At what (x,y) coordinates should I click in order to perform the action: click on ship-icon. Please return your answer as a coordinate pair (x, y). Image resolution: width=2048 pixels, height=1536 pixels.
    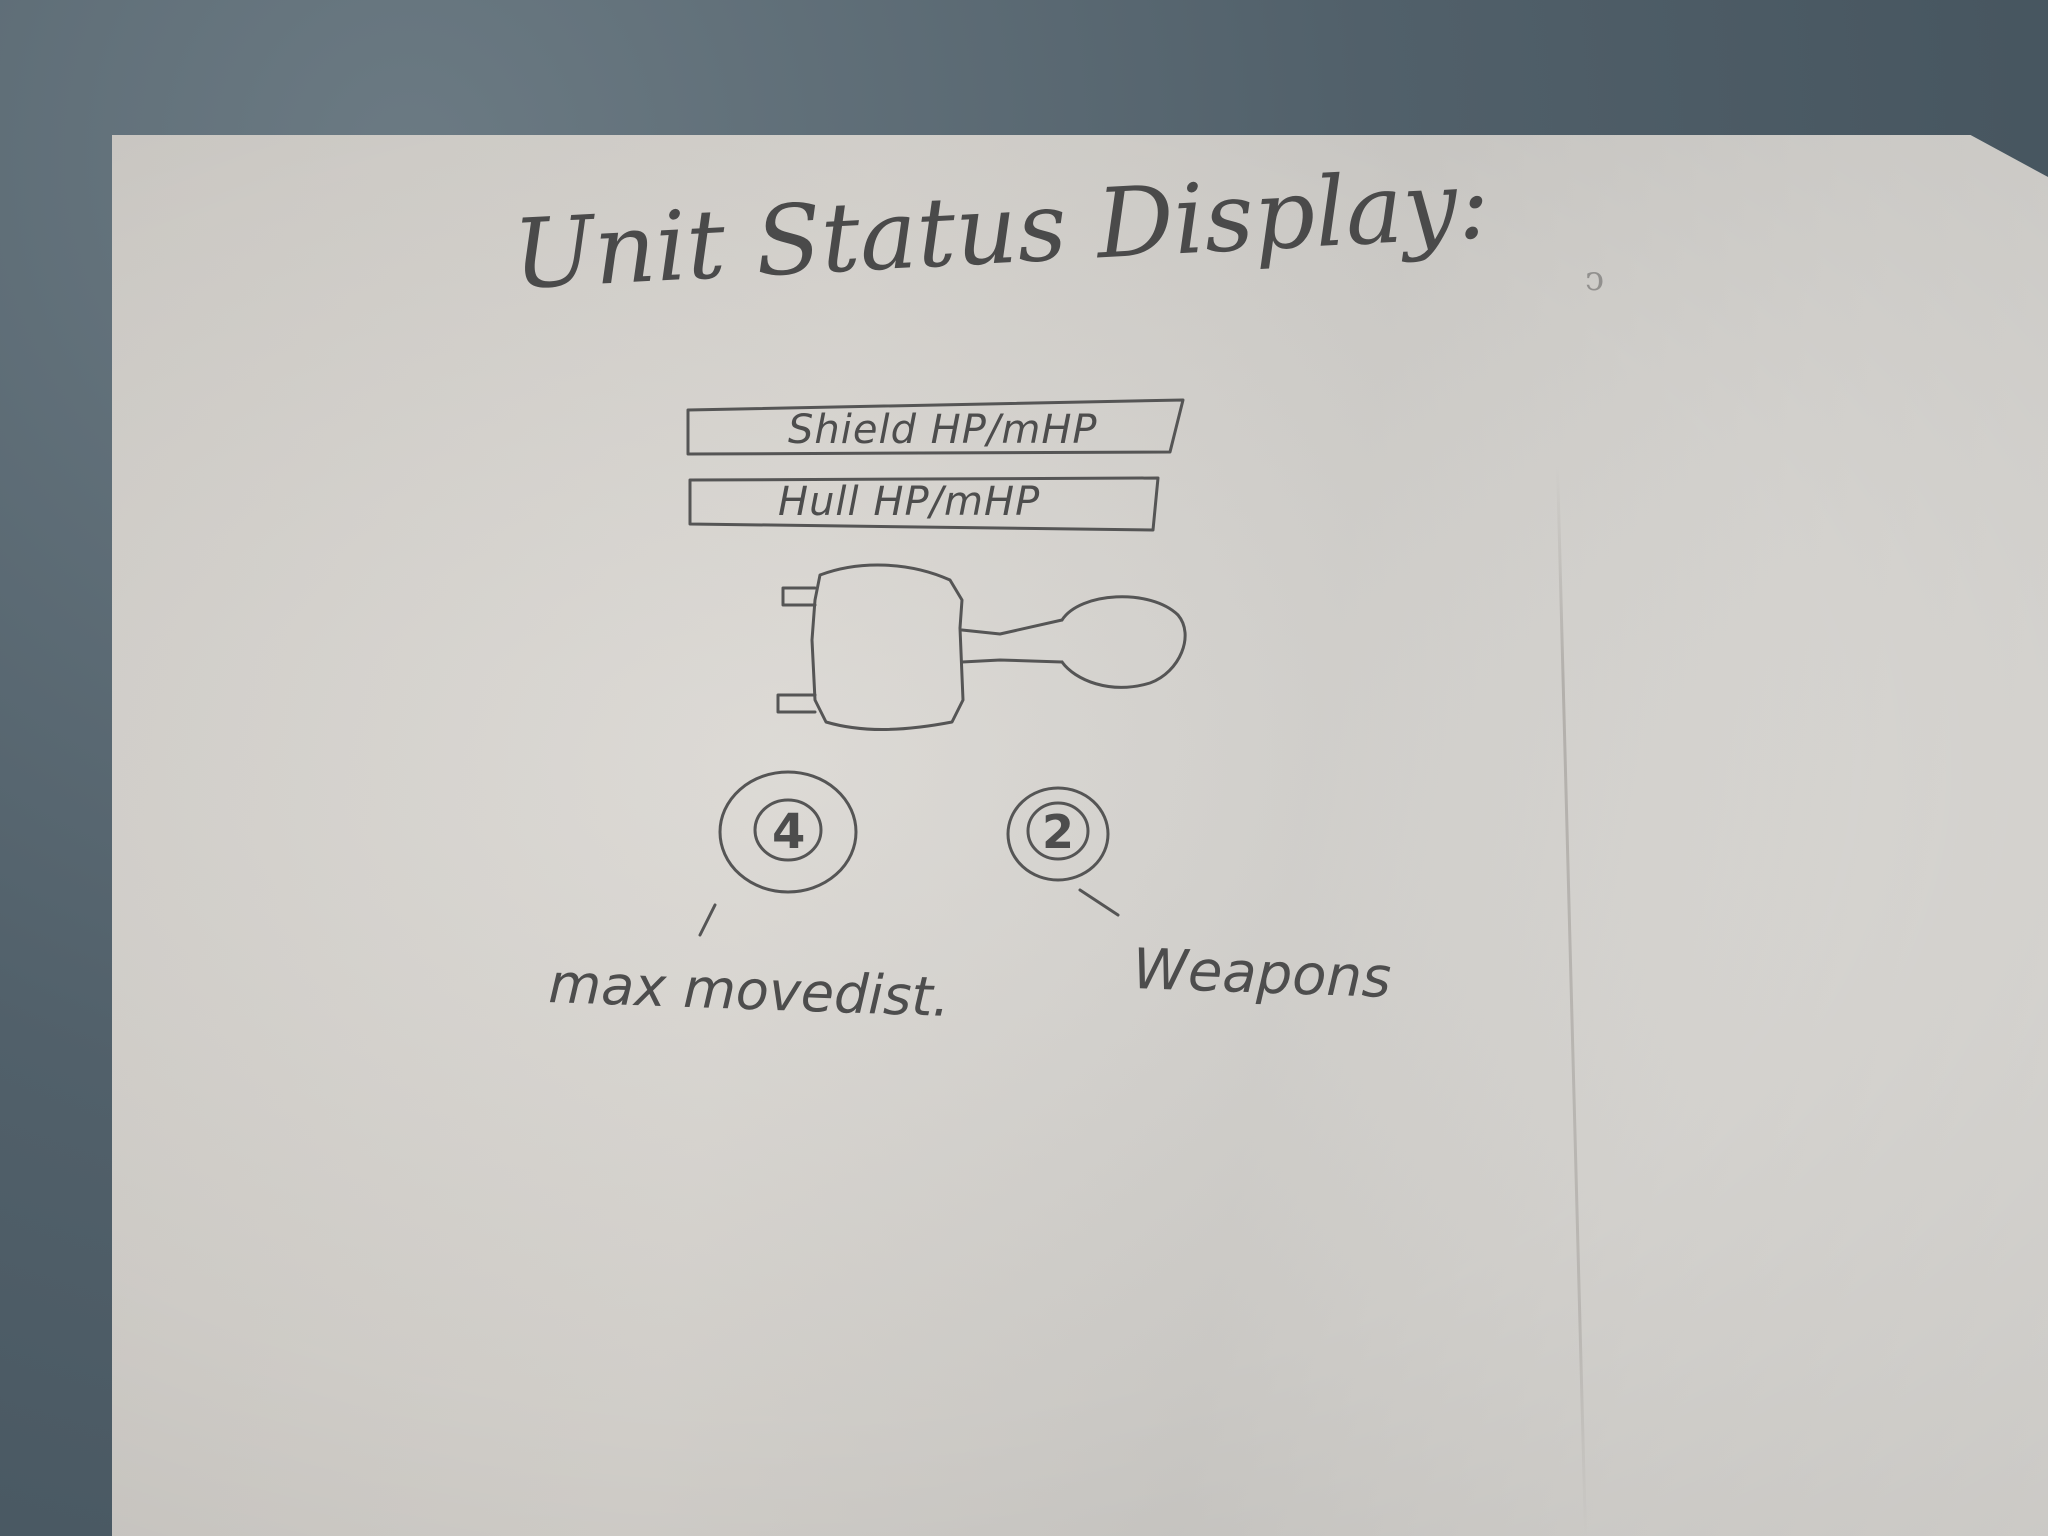
    Looking at the image, I should click on (981, 647).